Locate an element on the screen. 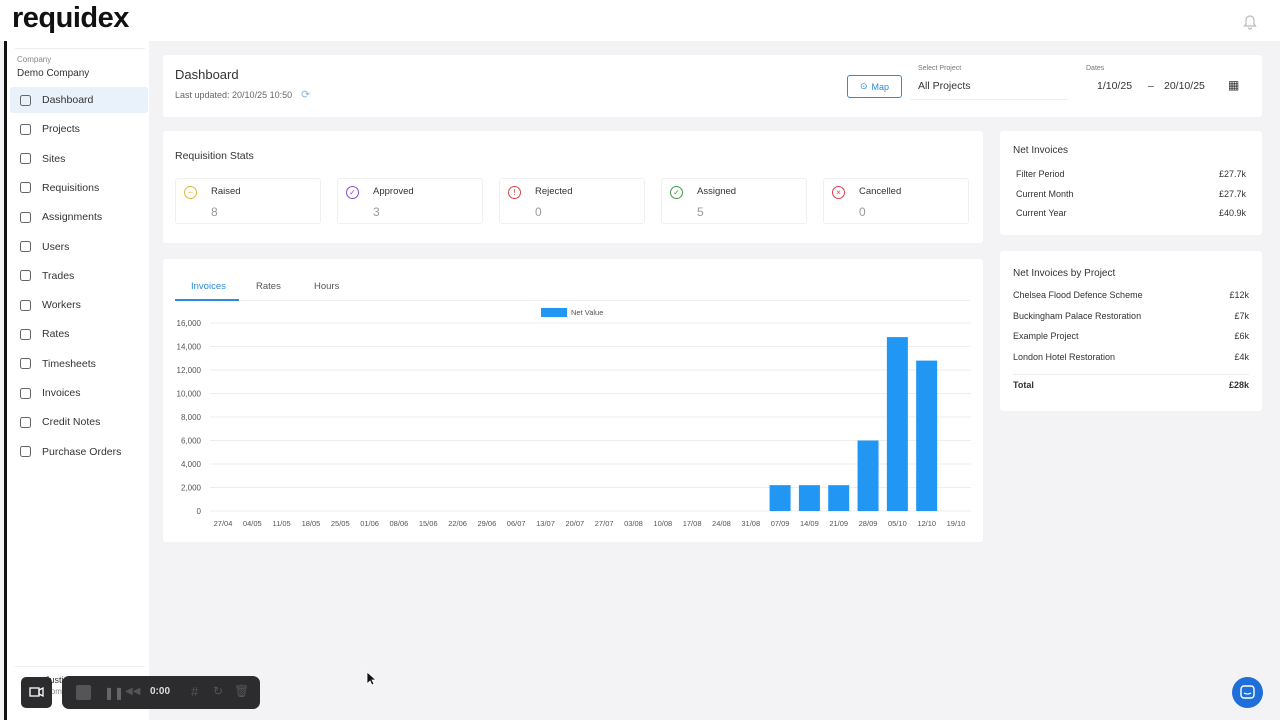 The height and width of the screenshot is (720, 1280). raised-status-icon: – is located at coordinates (190, 192).